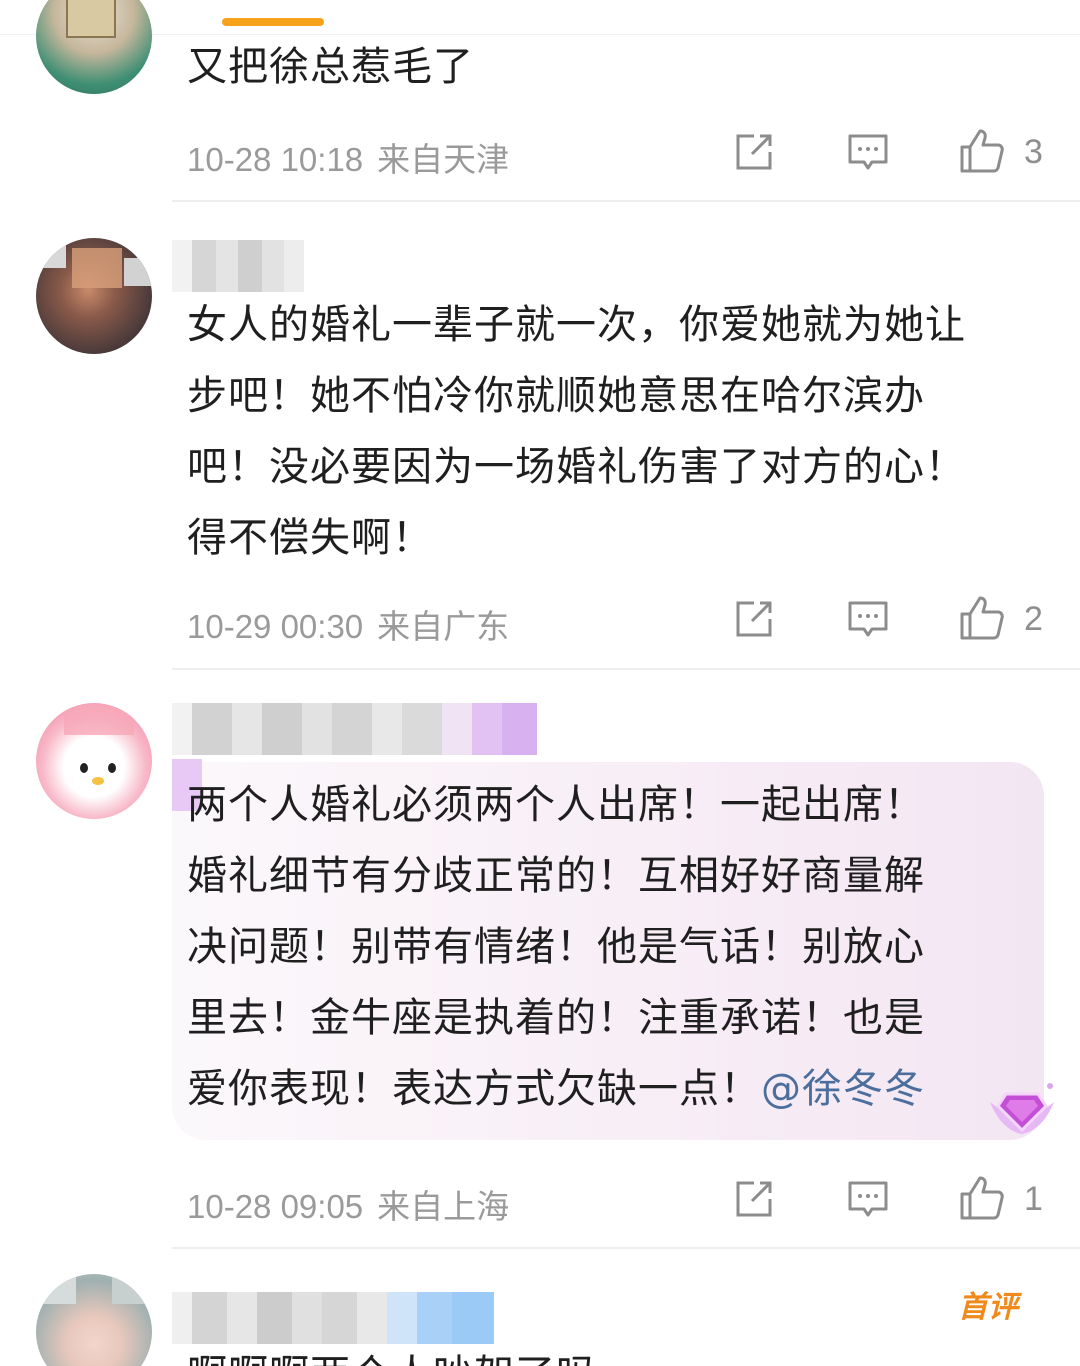  What do you see at coordinates (273, 22) in the screenshot?
I see `scroll-indicator` at bounding box center [273, 22].